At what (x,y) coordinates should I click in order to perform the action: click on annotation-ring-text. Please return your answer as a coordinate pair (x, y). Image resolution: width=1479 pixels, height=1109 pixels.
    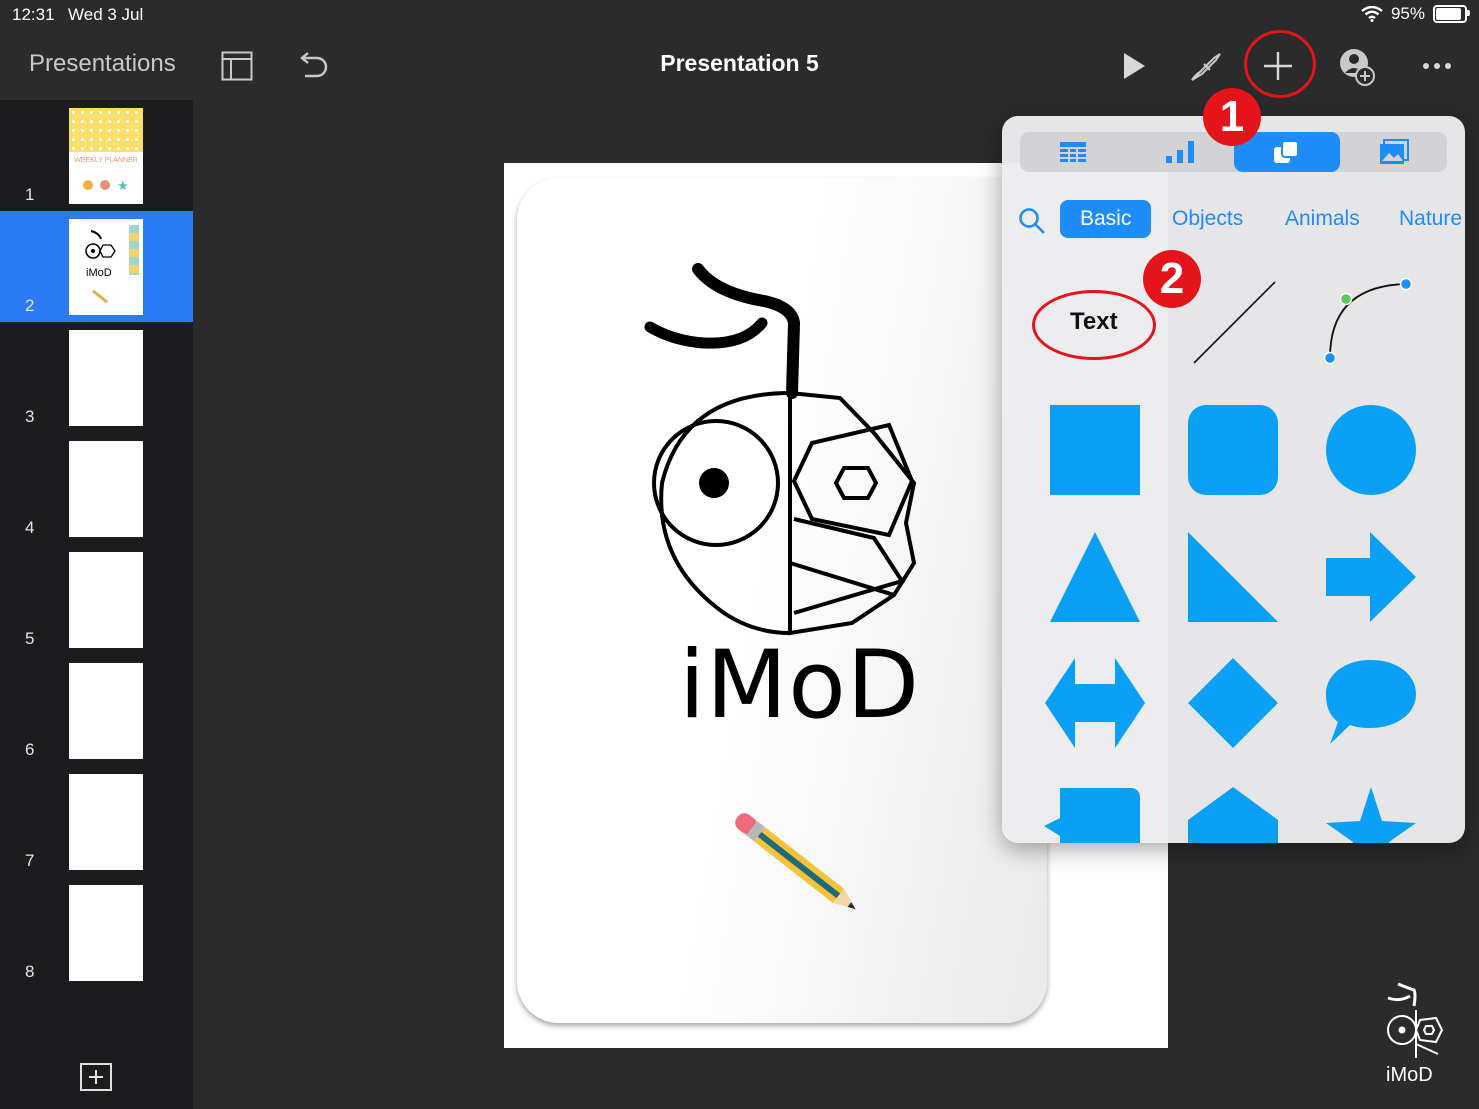
    Looking at the image, I should click on (1094, 325).